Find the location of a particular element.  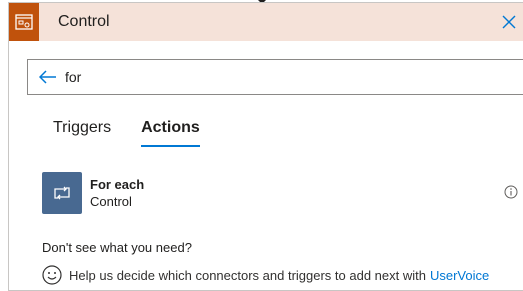

info-icon is located at coordinates (511, 192).